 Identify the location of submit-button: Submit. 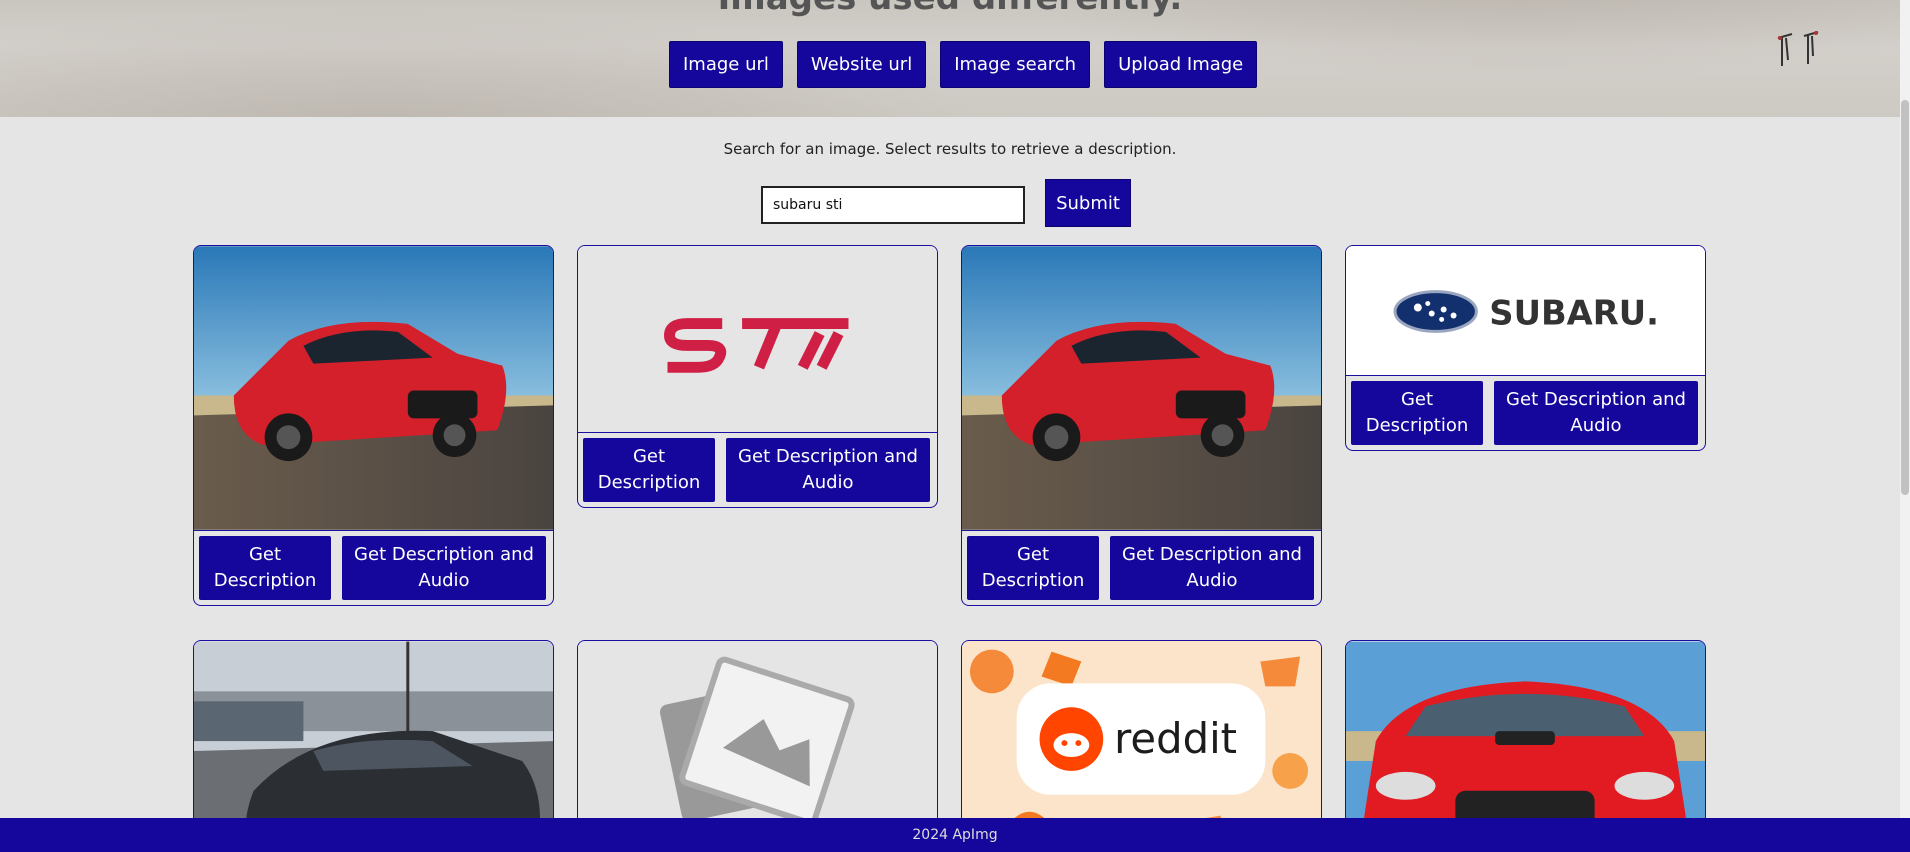
(1088, 203).